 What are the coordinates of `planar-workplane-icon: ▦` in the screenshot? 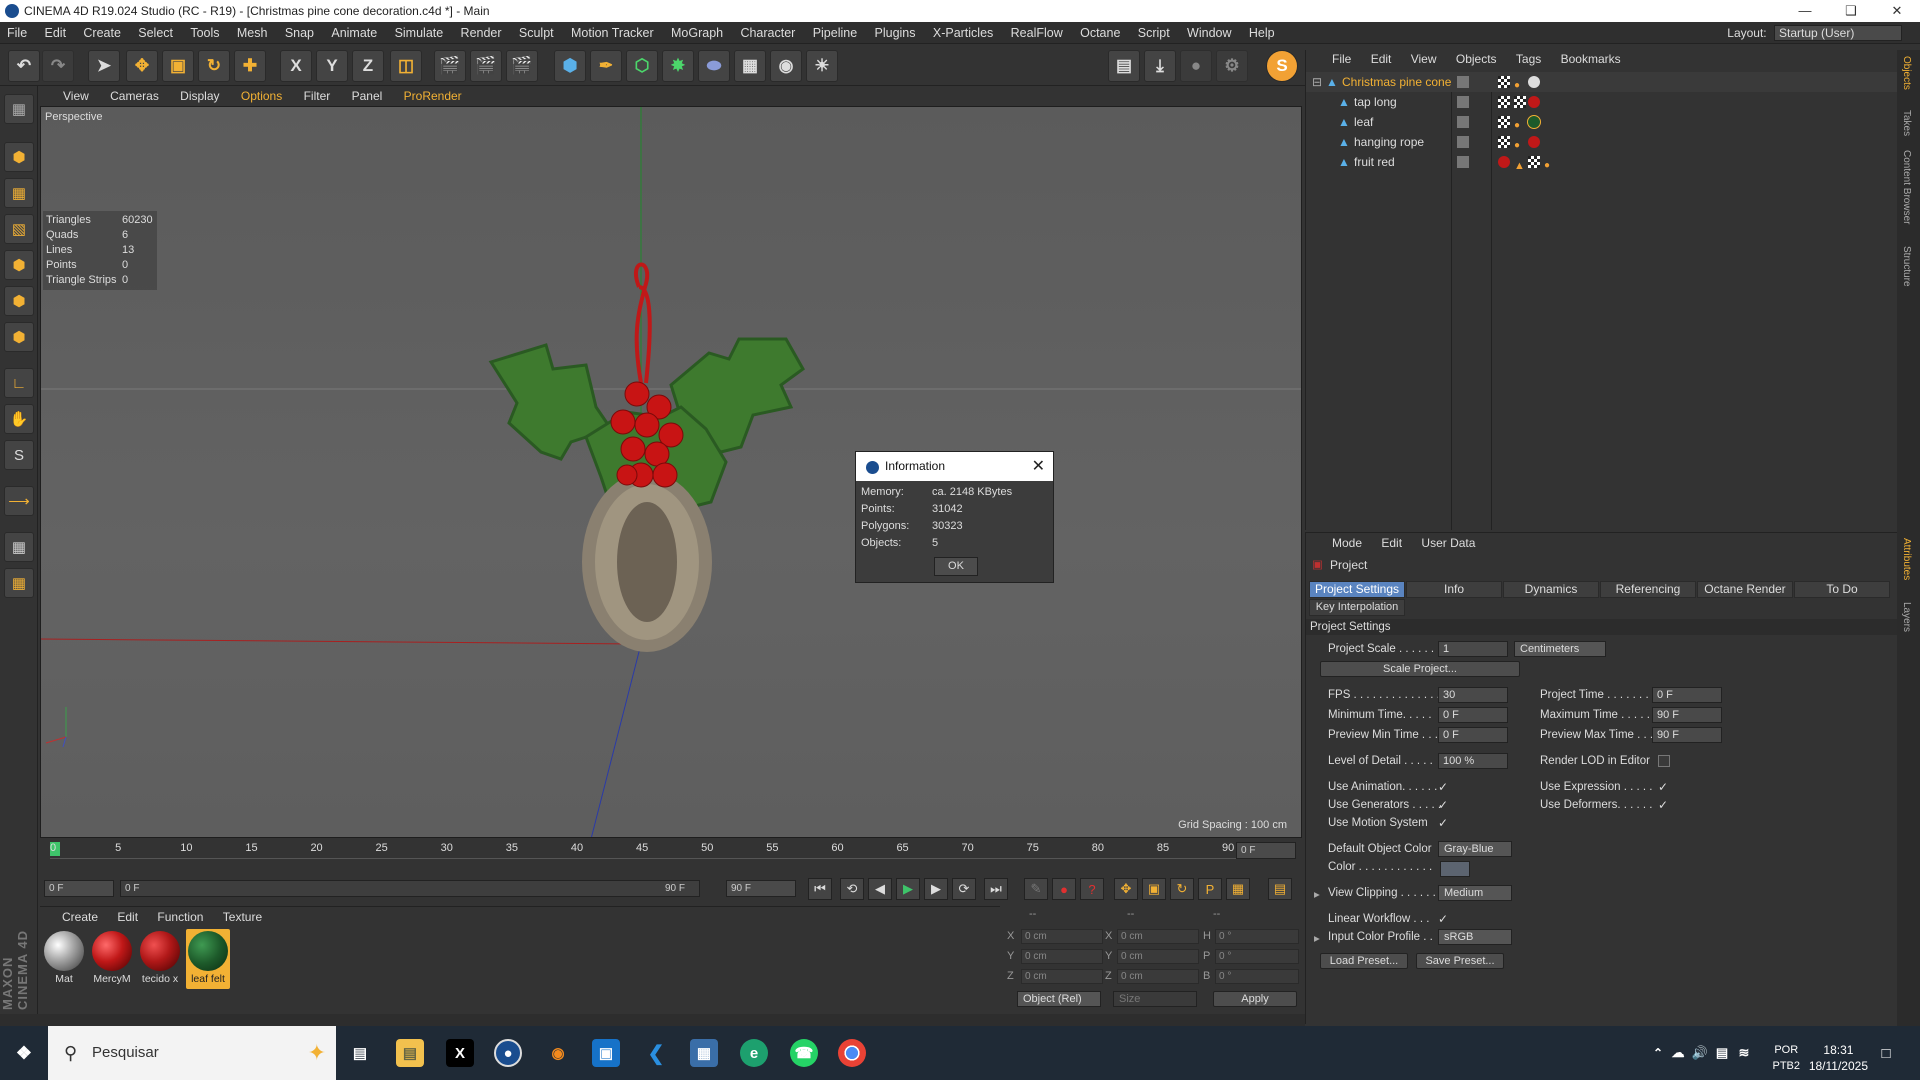 It's located at (19, 583).